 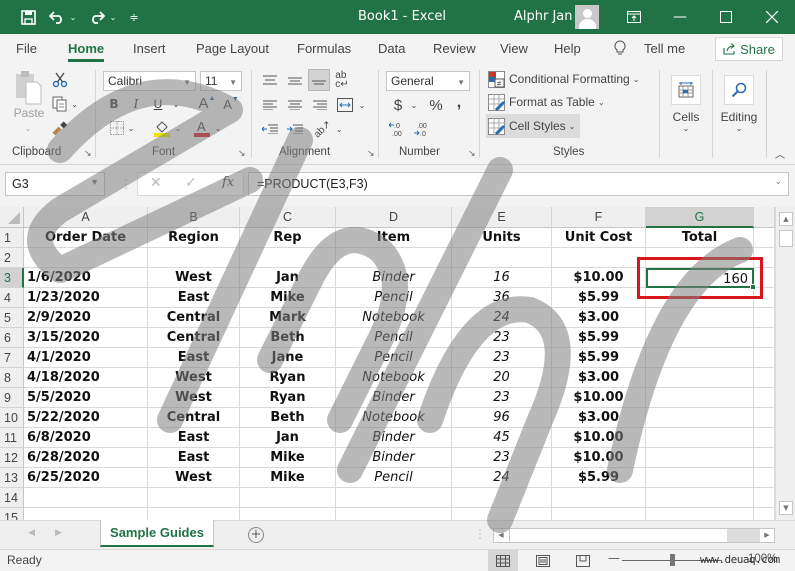 What do you see at coordinates (502, 514) in the screenshot?
I see `cell-e15` at bounding box center [502, 514].